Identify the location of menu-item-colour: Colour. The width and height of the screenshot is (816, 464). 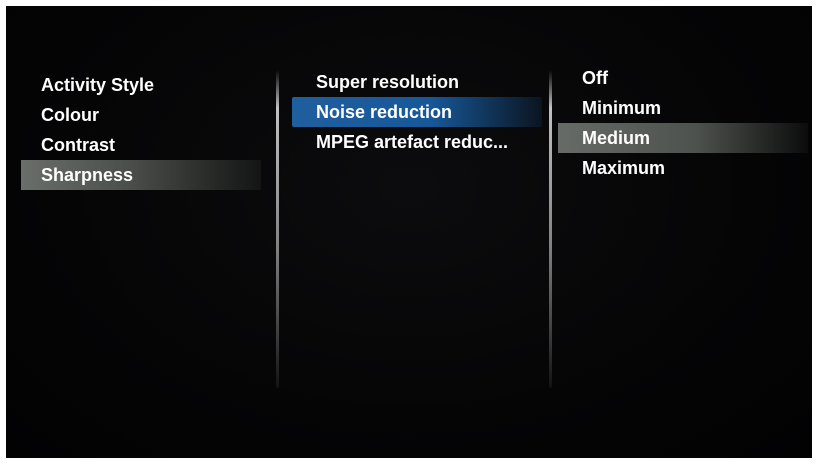
(141, 115).